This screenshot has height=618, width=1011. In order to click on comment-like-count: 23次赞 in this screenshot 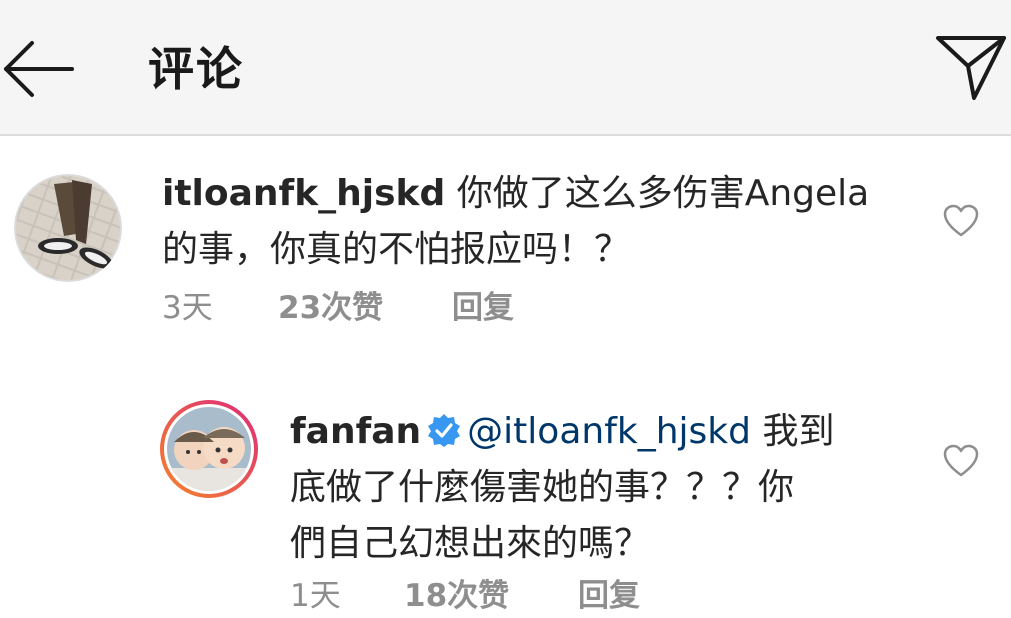, I will do `click(365, 308)`.